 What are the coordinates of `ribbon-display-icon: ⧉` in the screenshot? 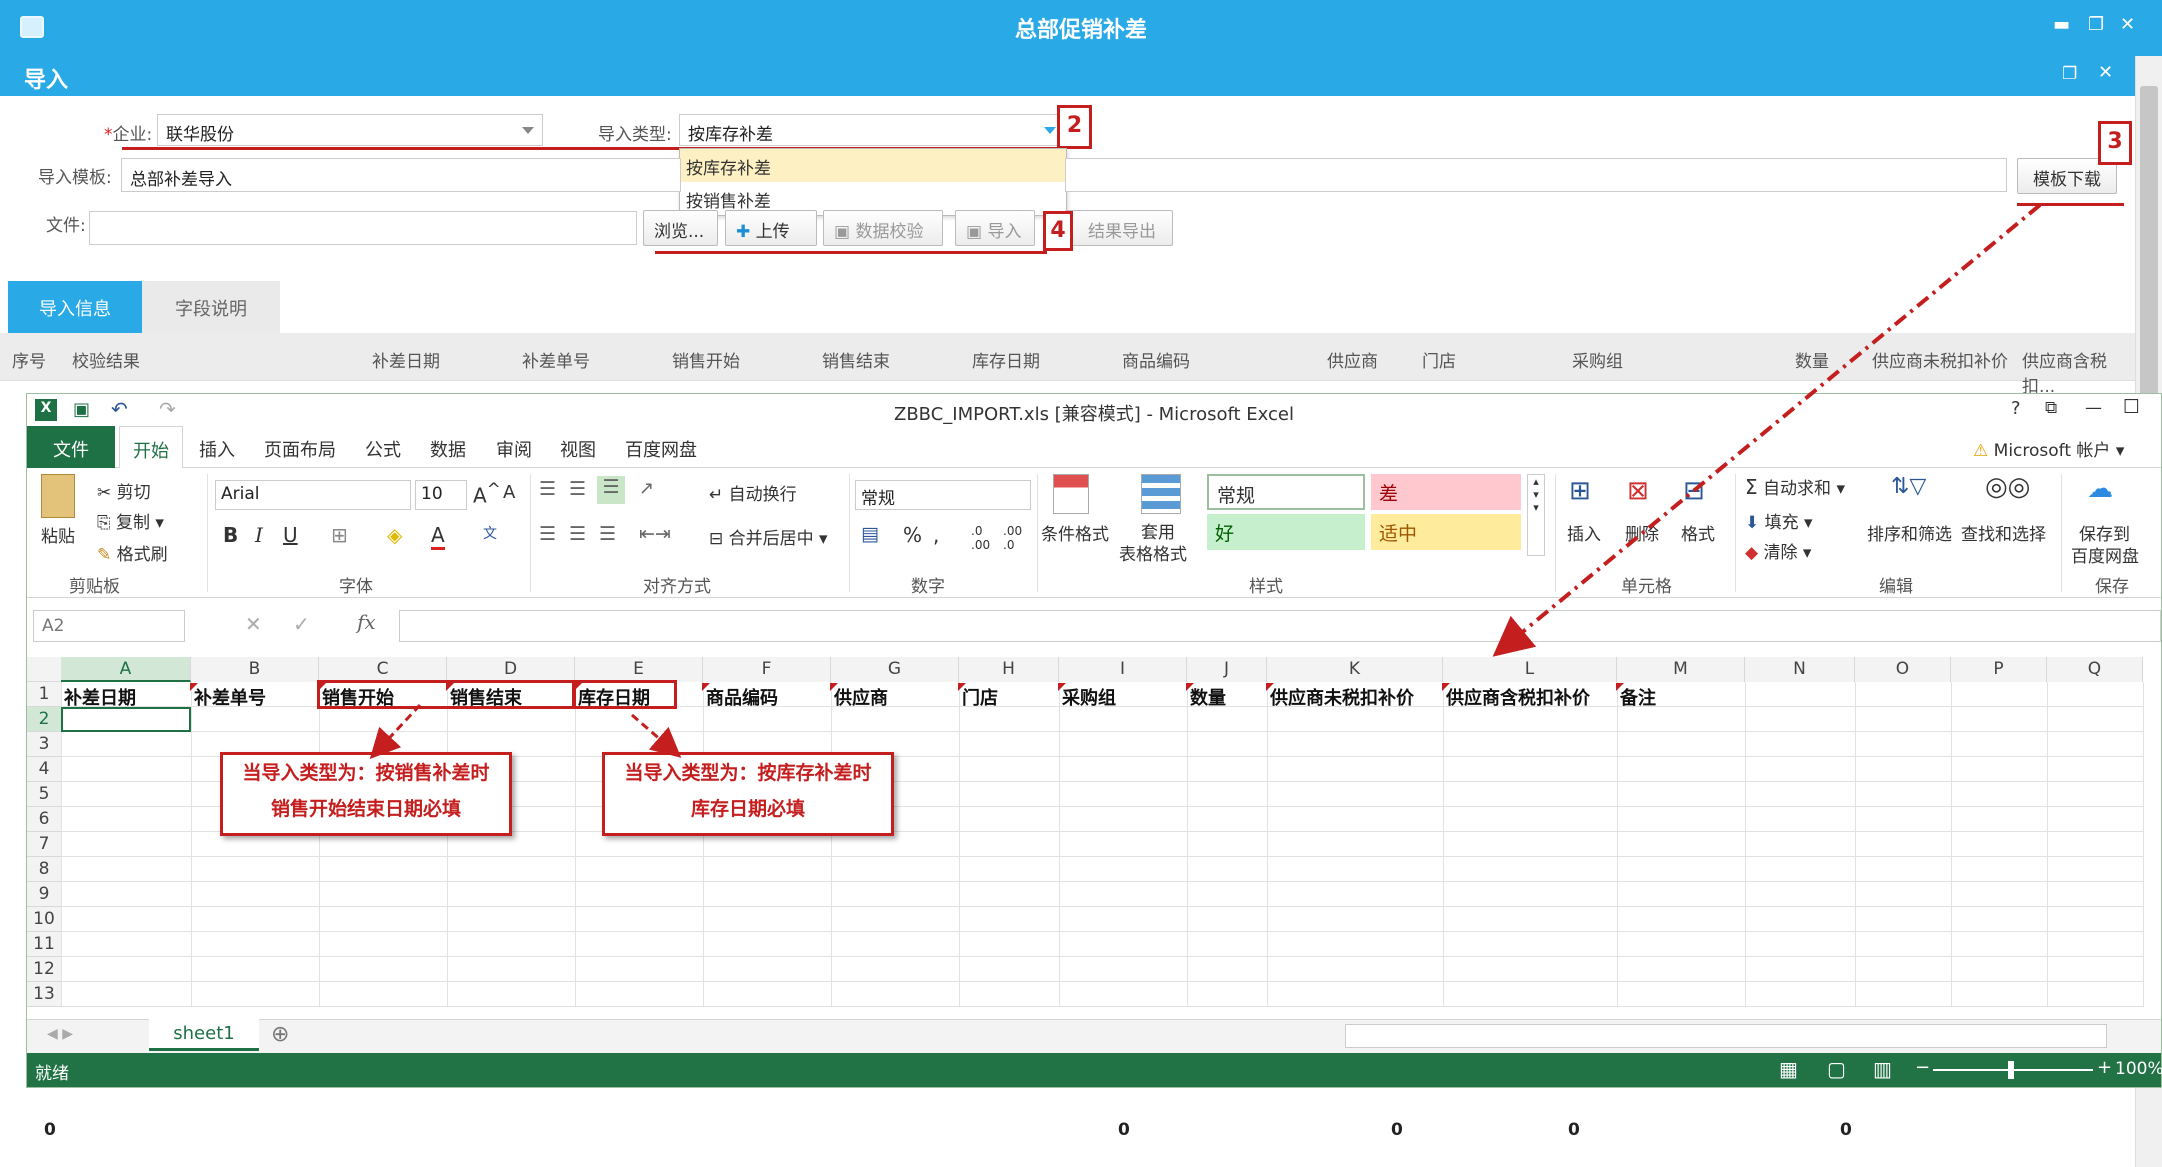 It's located at (2051, 408).